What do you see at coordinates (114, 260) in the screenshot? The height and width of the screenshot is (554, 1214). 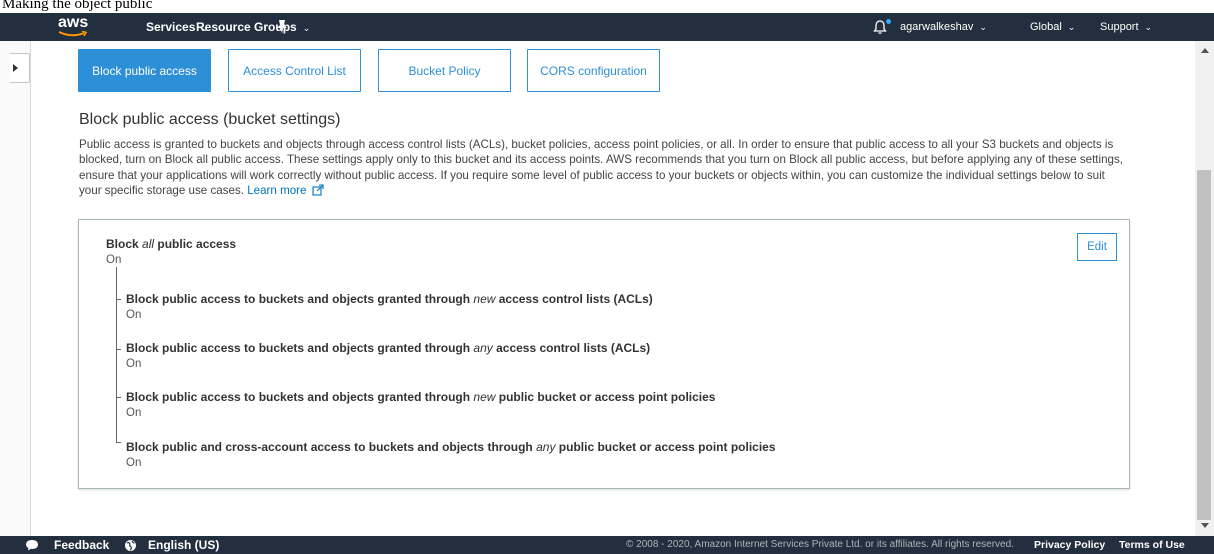 I see `block-all-value: On` at bounding box center [114, 260].